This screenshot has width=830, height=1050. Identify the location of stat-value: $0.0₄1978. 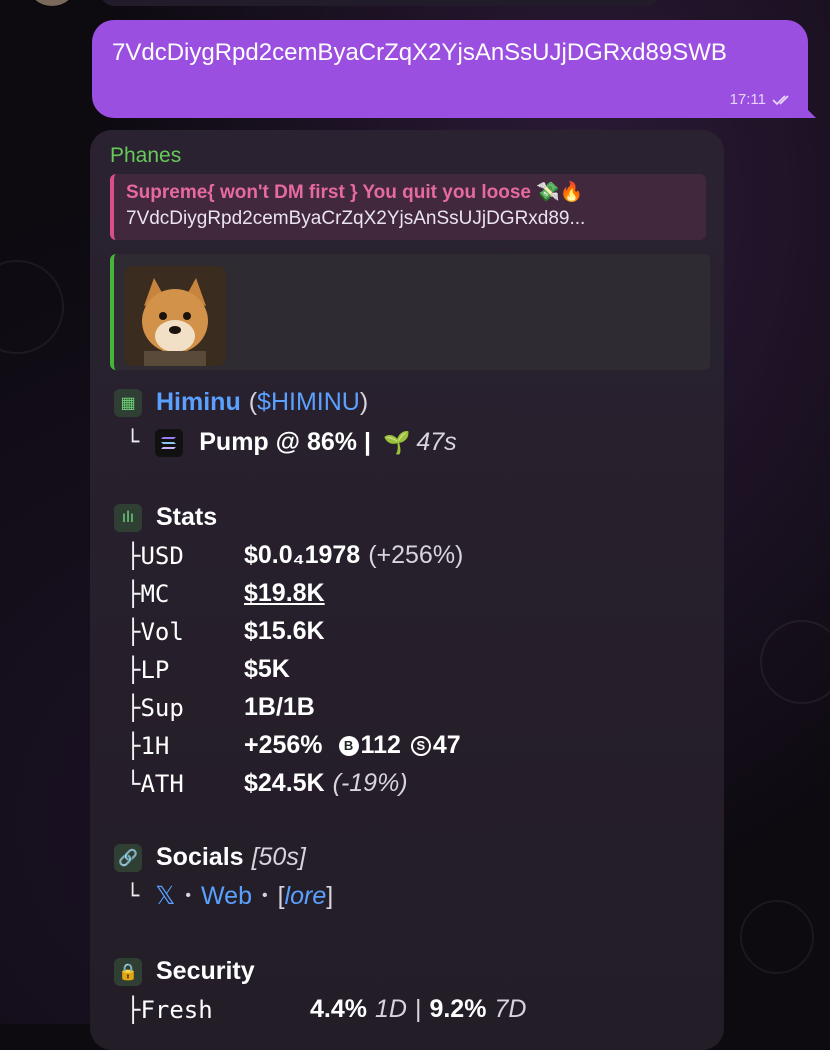
(302, 555).